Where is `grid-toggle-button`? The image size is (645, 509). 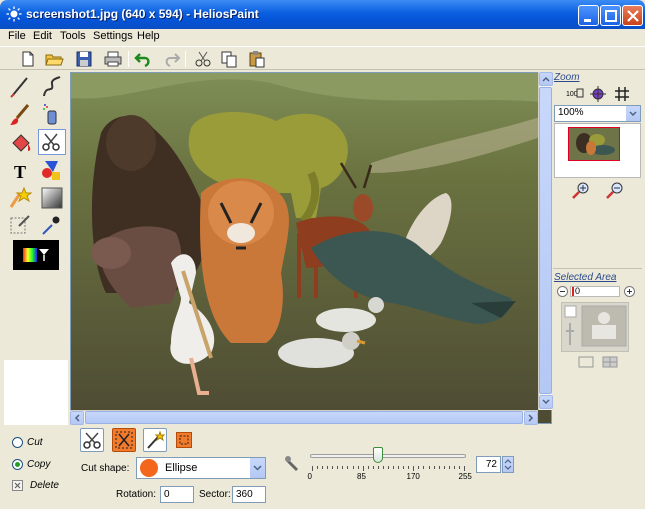
grid-toggle-button is located at coordinates (622, 94).